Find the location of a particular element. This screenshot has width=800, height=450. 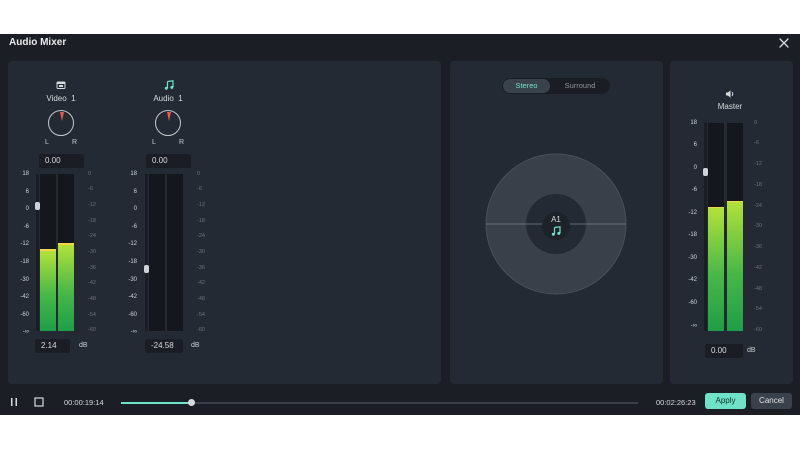

tab-surround: Surround is located at coordinates (580, 86).